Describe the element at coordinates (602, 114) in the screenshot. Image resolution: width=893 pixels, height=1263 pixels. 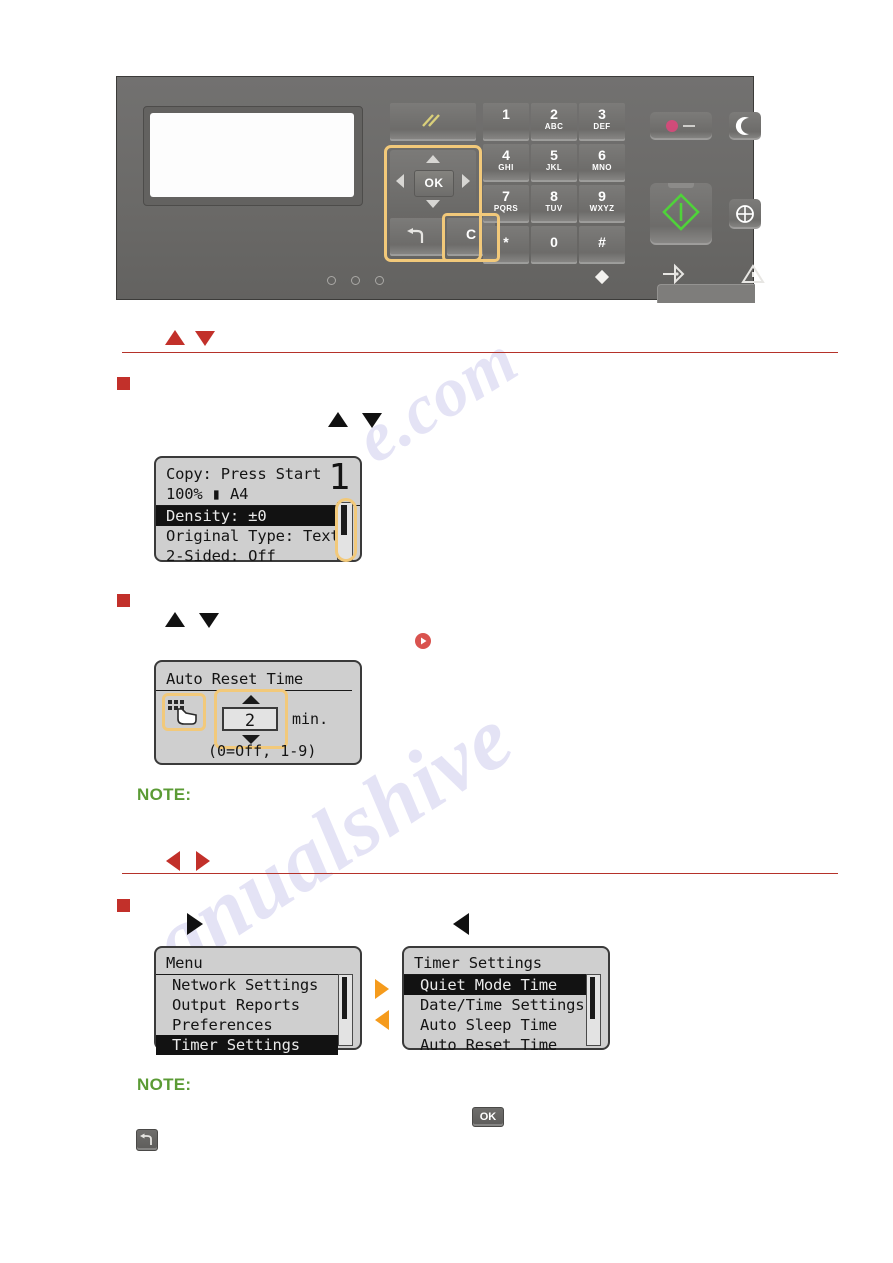
I see `keypad-key-3-number: 3` at that location.